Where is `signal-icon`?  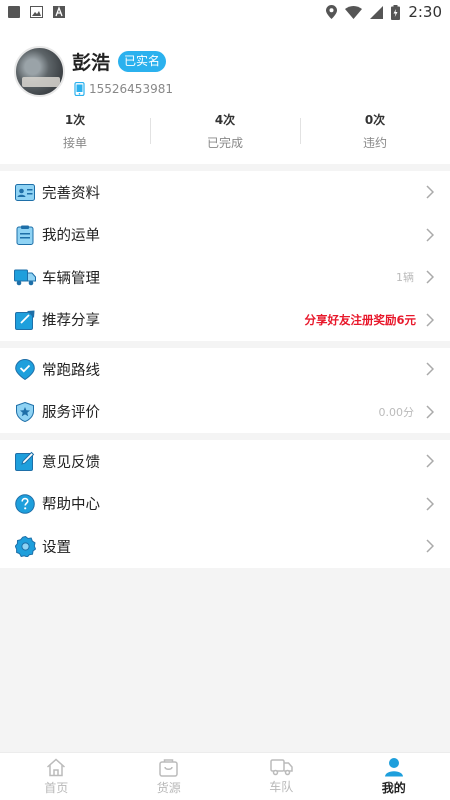 signal-icon is located at coordinates (377, 12).